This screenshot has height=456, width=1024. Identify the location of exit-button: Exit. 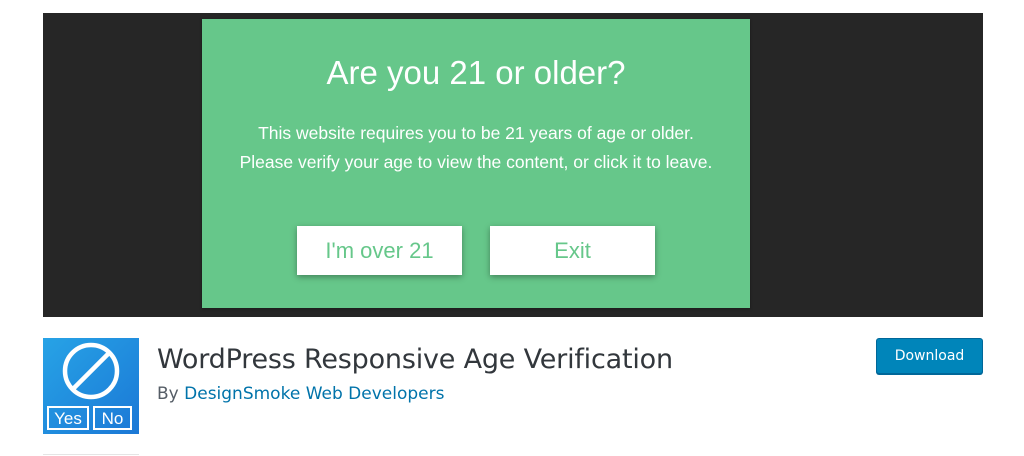
(572, 250).